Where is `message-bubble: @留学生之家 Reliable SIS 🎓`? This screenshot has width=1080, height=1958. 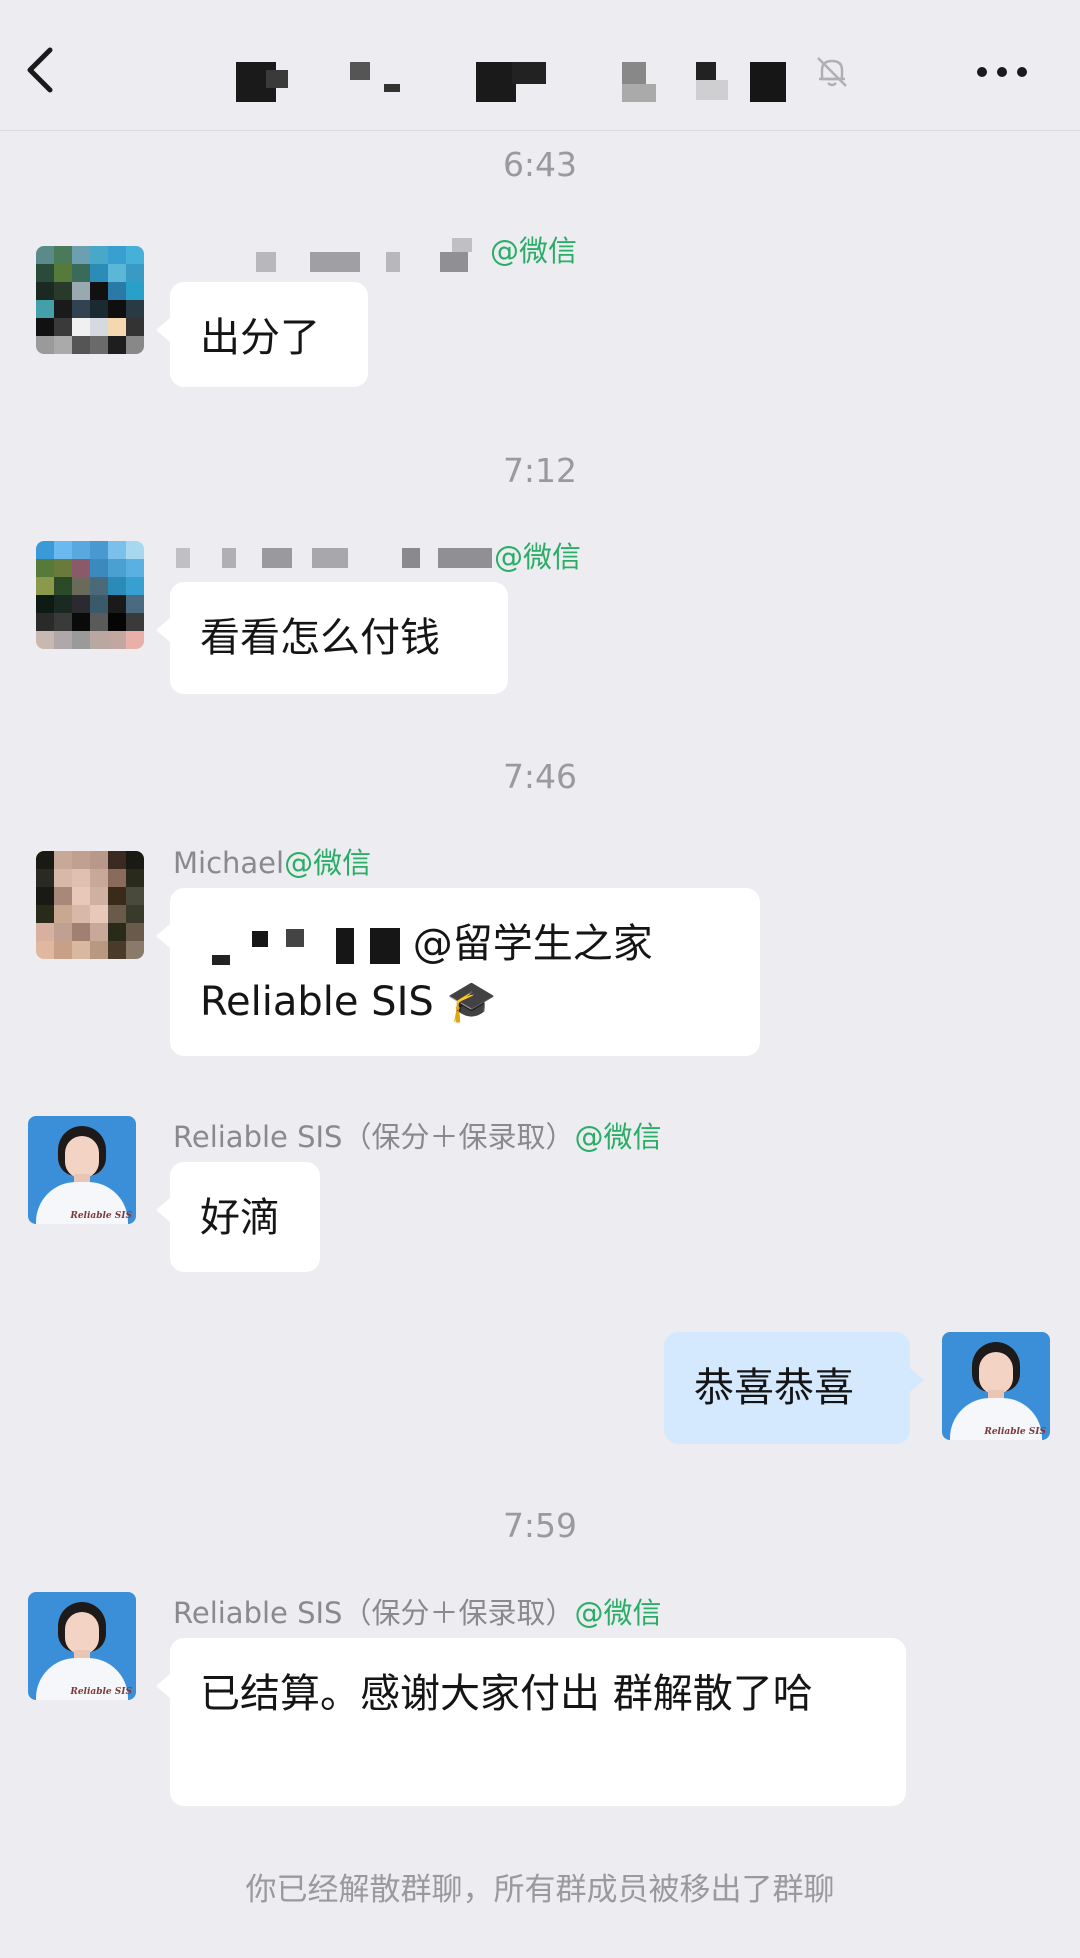 message-bubble: @留学生之家 Reliable SIS 🎓 is located at coordinates (458, 972).